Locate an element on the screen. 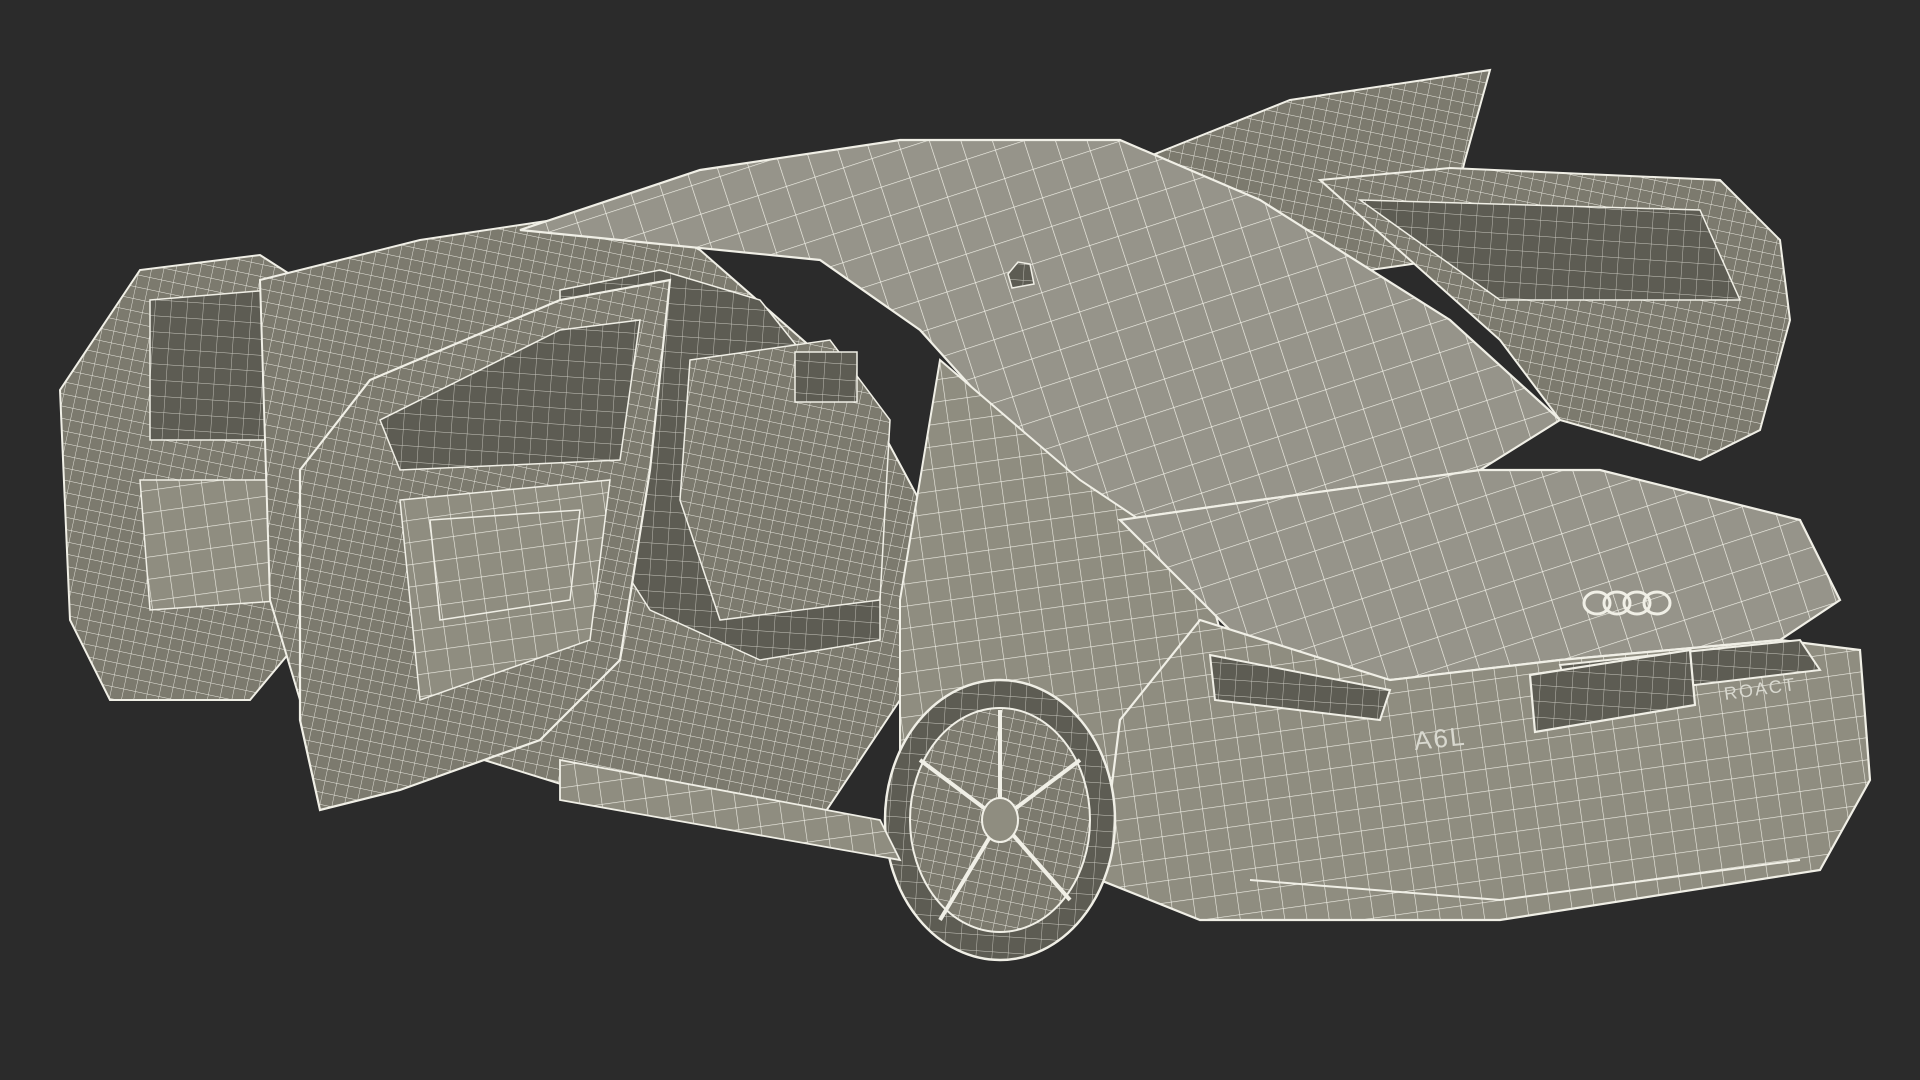 The height and width of the screenshot is (1080, 1920). model-badge: A6L is located at coordinates (1439, 738).